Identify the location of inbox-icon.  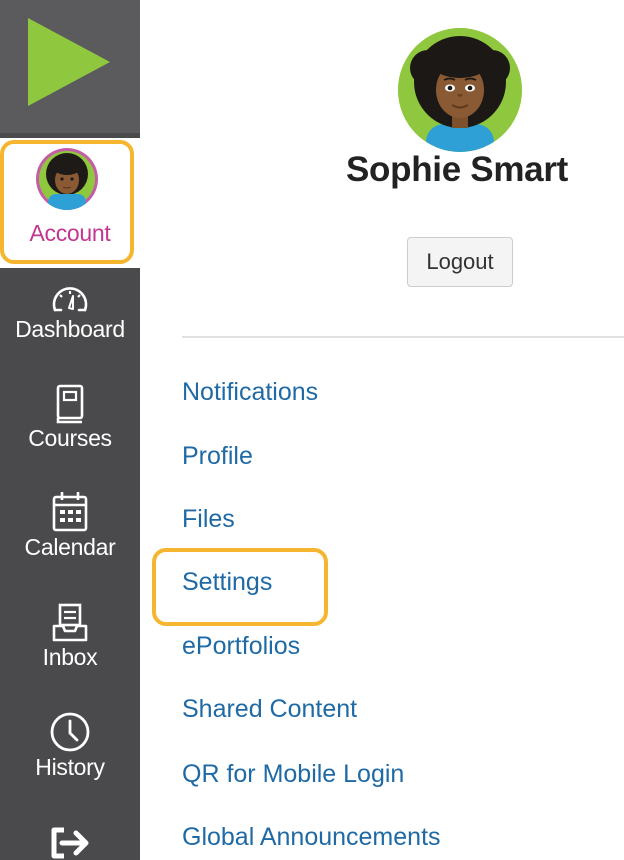
(70, 622).